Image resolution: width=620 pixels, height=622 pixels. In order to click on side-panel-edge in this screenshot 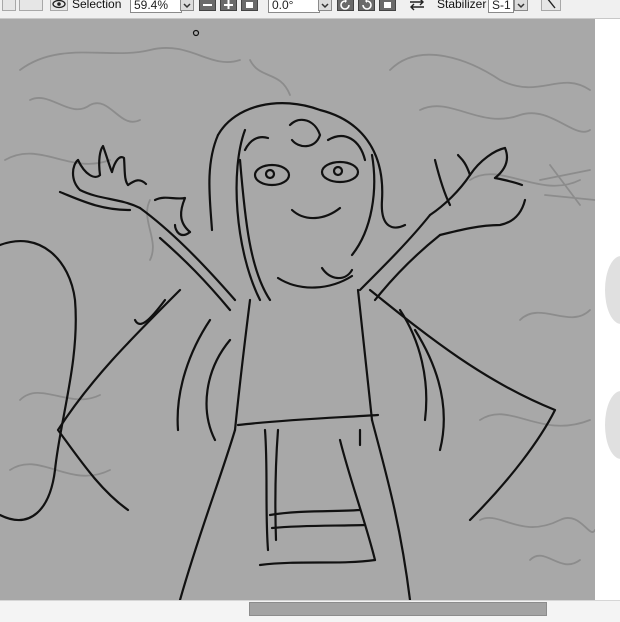, I will do `click(607, 309)`.